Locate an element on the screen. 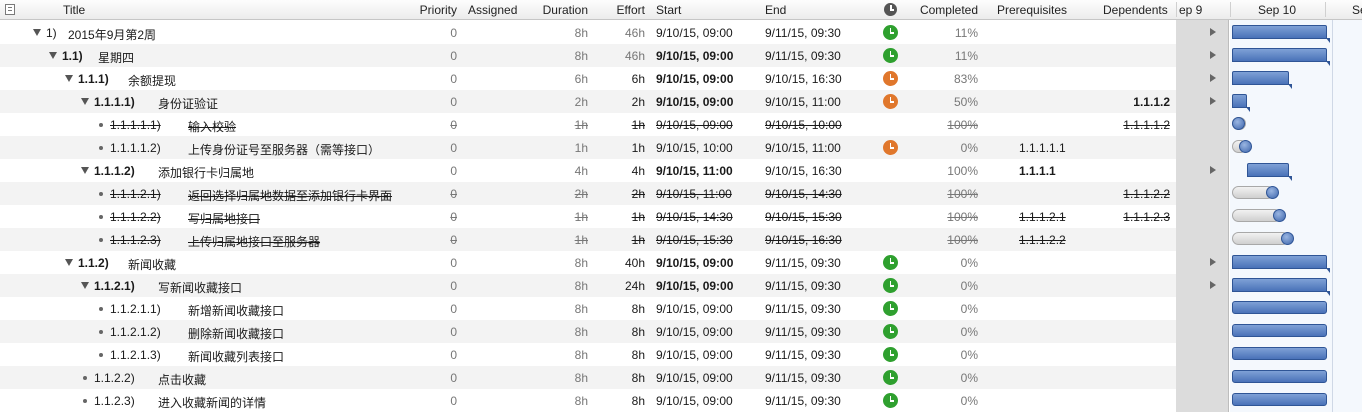  gantt-date-sep9: ep 9 is located at coordinates (1191, 10).